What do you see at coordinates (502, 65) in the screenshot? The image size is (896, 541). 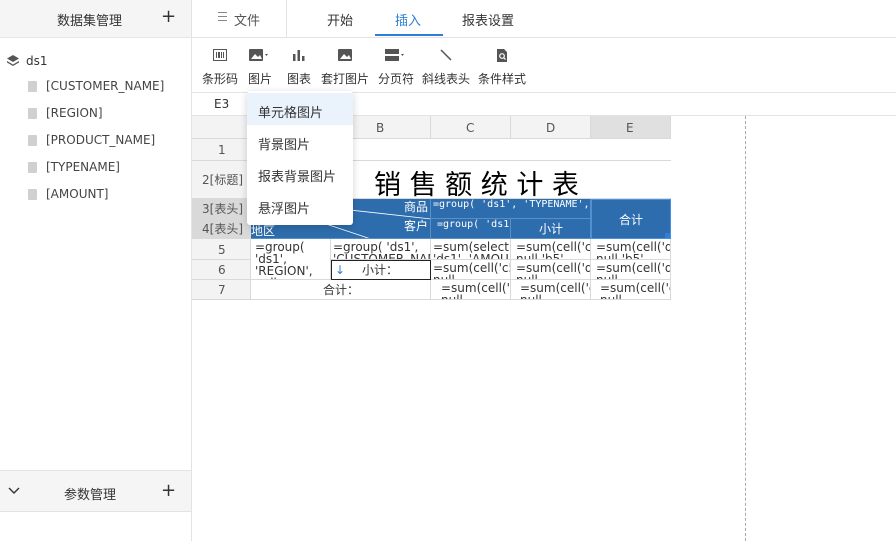 I see `condition-style-button: 条件样式` at bounding box center [502, 65].